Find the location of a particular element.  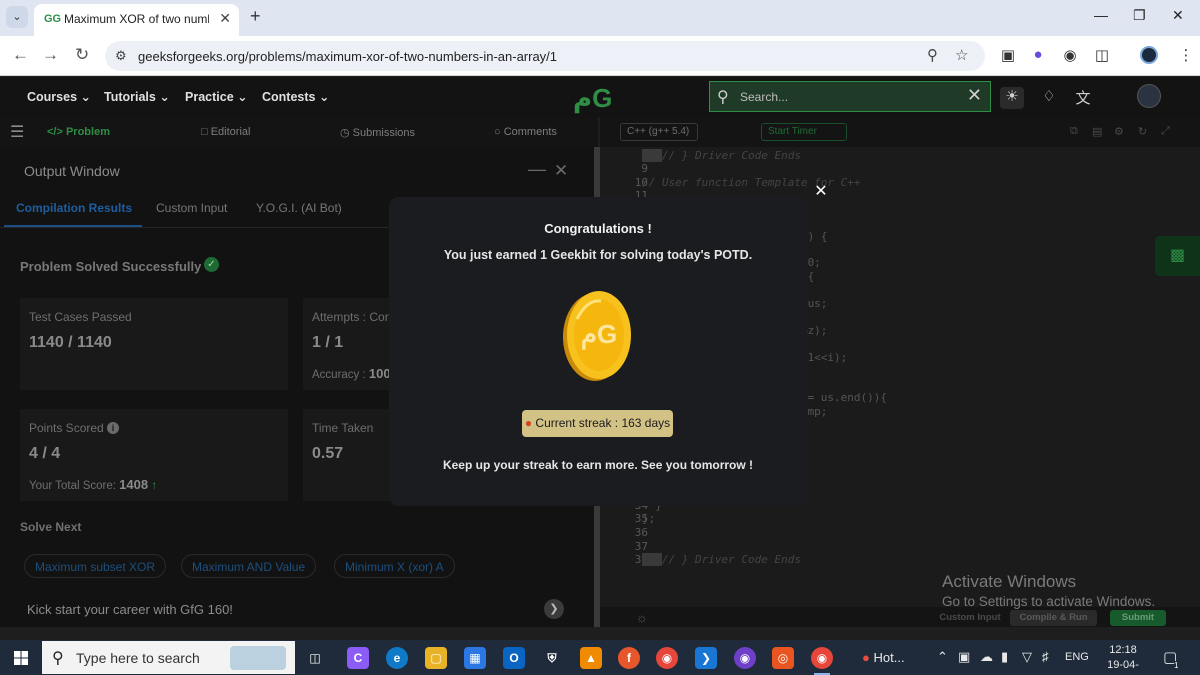

chevron-right-icon: ❯ is located at coordinates (554, 609).